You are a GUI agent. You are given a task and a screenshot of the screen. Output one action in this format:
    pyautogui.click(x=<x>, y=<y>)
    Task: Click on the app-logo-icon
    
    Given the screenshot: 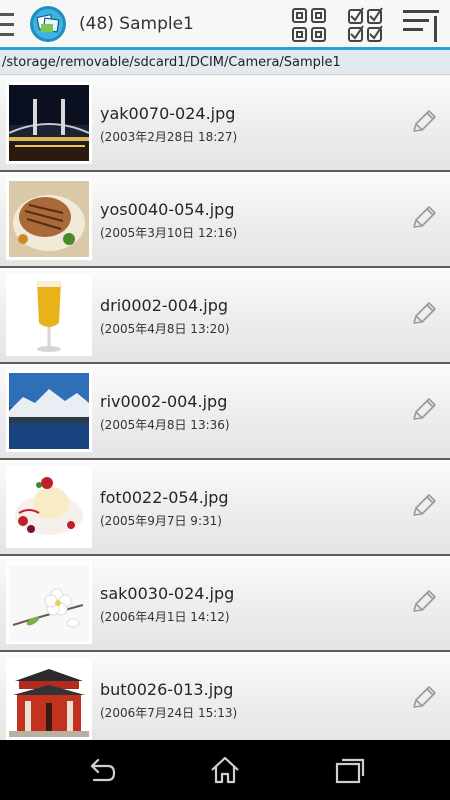 What is the action you would take?
    pyautogui.click(x=48, y=24)
    